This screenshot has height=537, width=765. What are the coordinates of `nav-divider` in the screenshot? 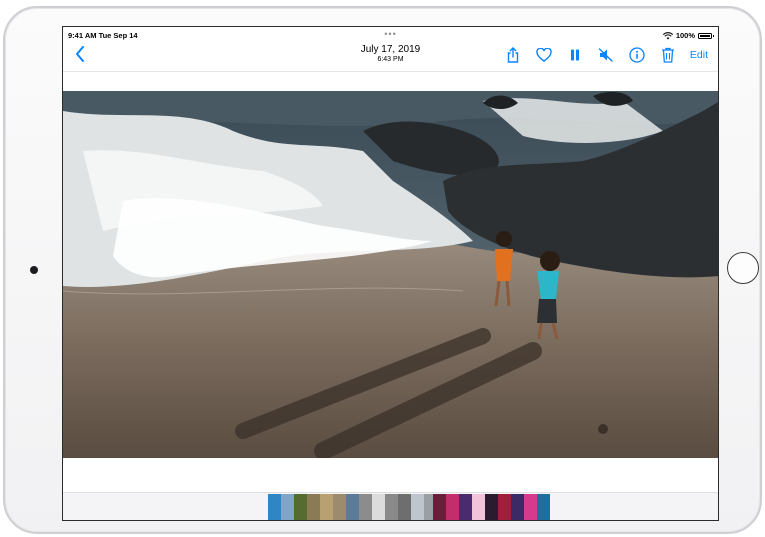 It's located at (390, 71).